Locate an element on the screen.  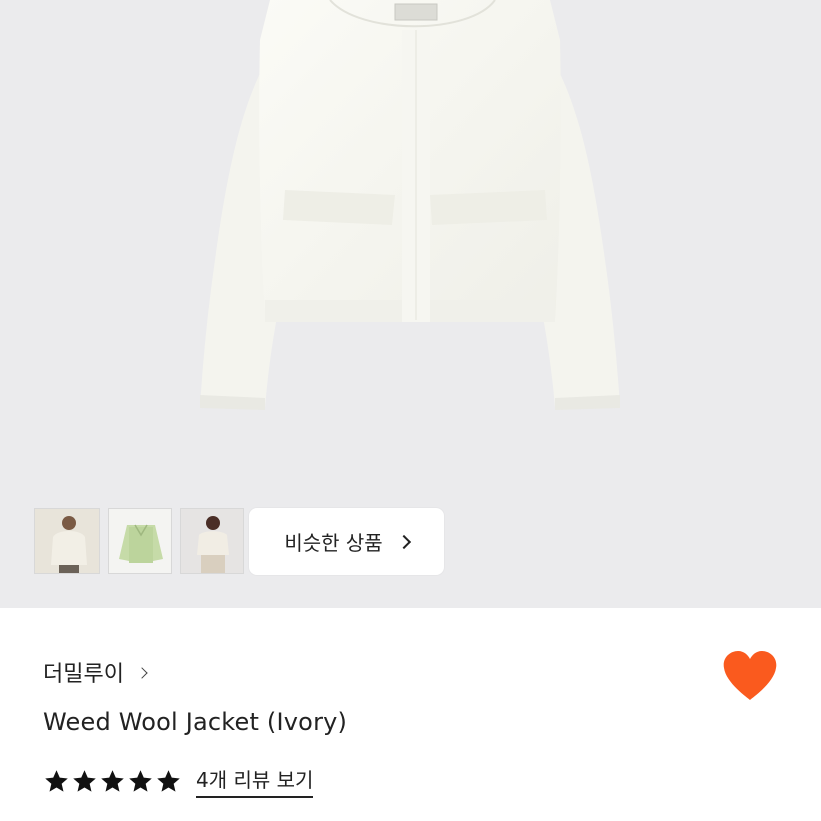
brand-link: 더밀루이 is located at coordinates (95, 672).